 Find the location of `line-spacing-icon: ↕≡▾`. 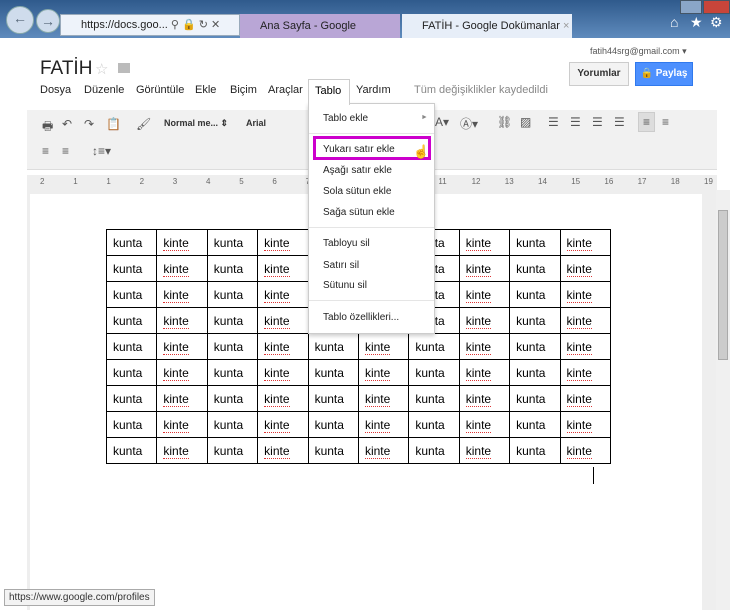

line-spacing-icon: ↕≡▾ is located at coordinates (101, 151).